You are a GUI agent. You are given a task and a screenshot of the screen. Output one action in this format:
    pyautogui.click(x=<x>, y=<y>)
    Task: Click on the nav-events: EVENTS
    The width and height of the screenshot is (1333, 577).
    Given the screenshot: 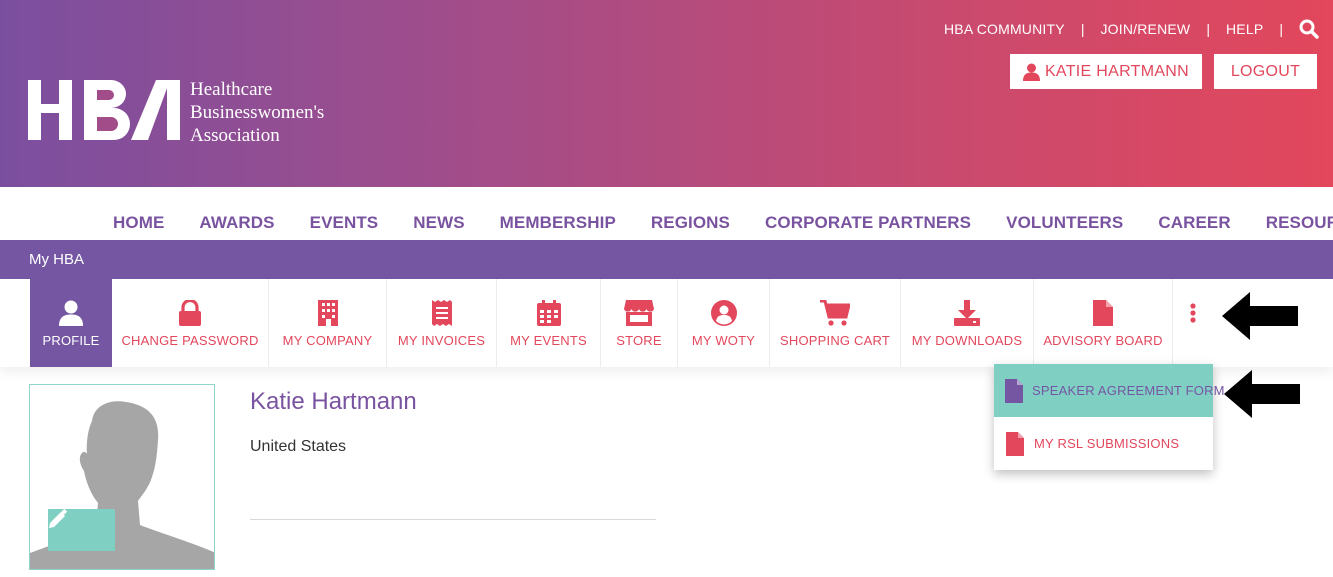 What is the action you would take?
    pyautogui.click(x=344, y=223)
    